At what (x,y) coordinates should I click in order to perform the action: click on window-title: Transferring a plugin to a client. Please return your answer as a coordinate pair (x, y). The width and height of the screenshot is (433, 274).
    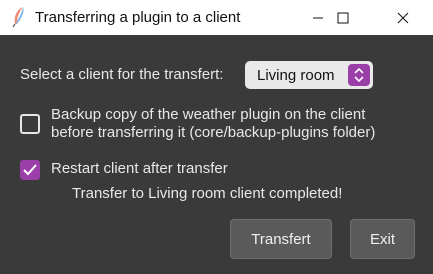
    Looking at the image, I should click on (138, 17).